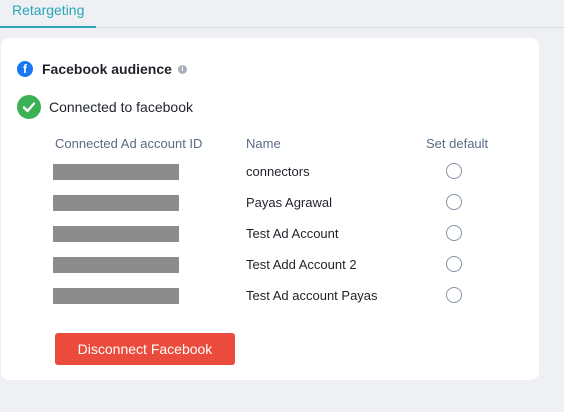 The image size is (564, 412). Describe the element at coordinates (282, 14) in the screenshot. I see `tab-bar: Retargeting` at that location.